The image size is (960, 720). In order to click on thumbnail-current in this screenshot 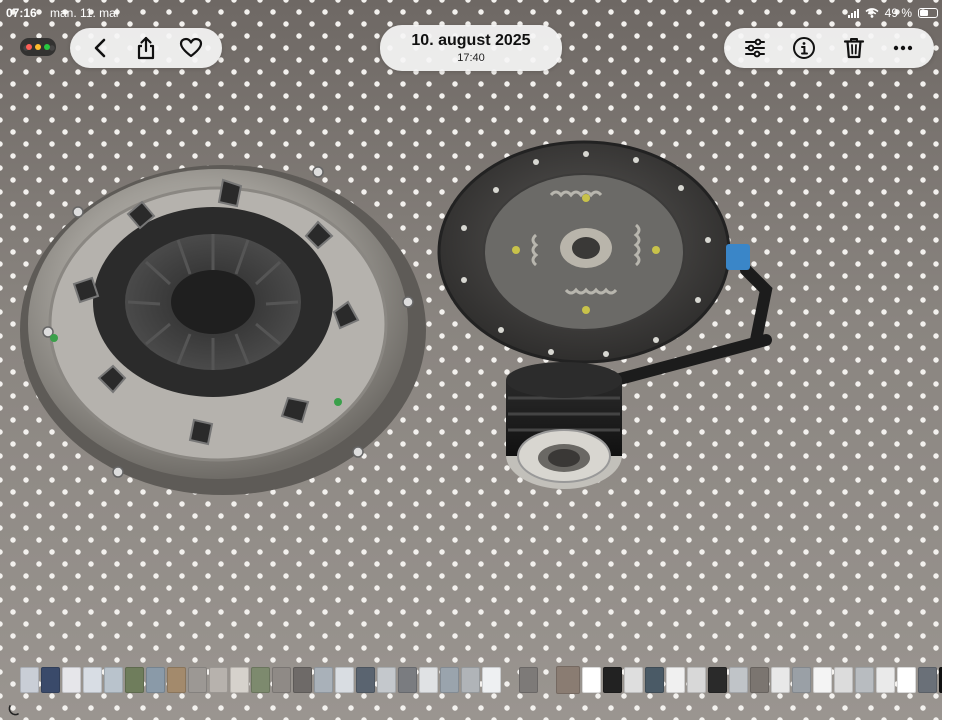, I will do `click(568, 680)`.